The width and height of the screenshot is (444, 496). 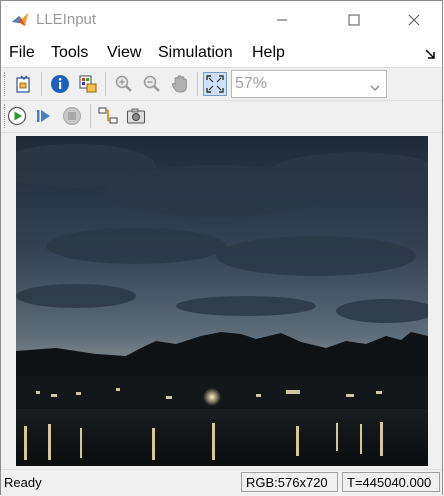 I want to click on status-sim-time: T=445040.000, so click(x=391, y=482).